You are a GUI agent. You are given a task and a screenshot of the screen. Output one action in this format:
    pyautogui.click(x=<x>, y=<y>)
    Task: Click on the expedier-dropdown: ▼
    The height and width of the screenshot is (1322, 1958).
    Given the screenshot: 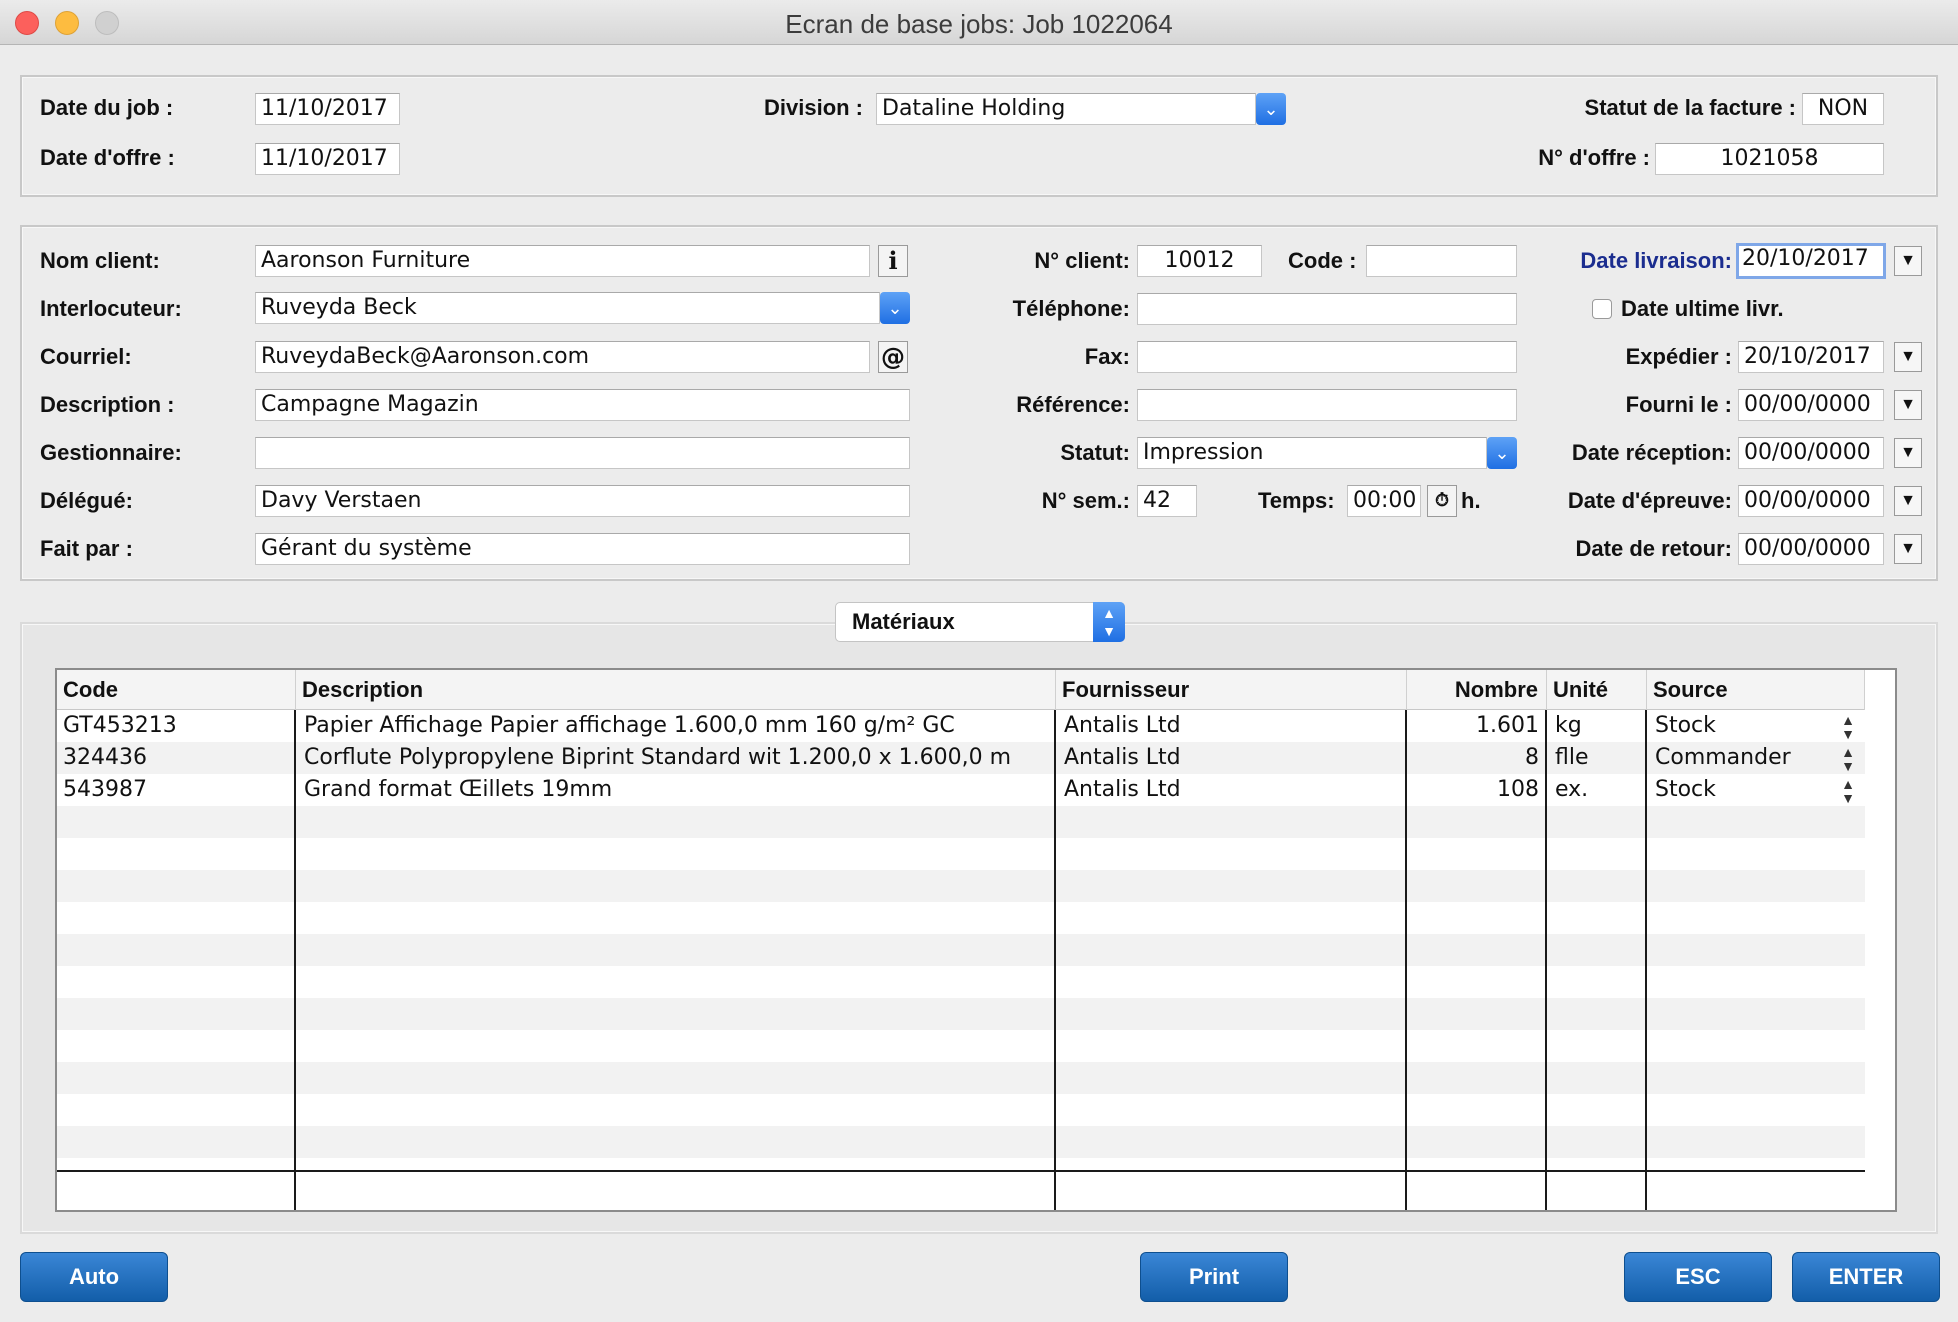 What is the action you would take?
    pyautogui.click(x=1908, y=357)
    